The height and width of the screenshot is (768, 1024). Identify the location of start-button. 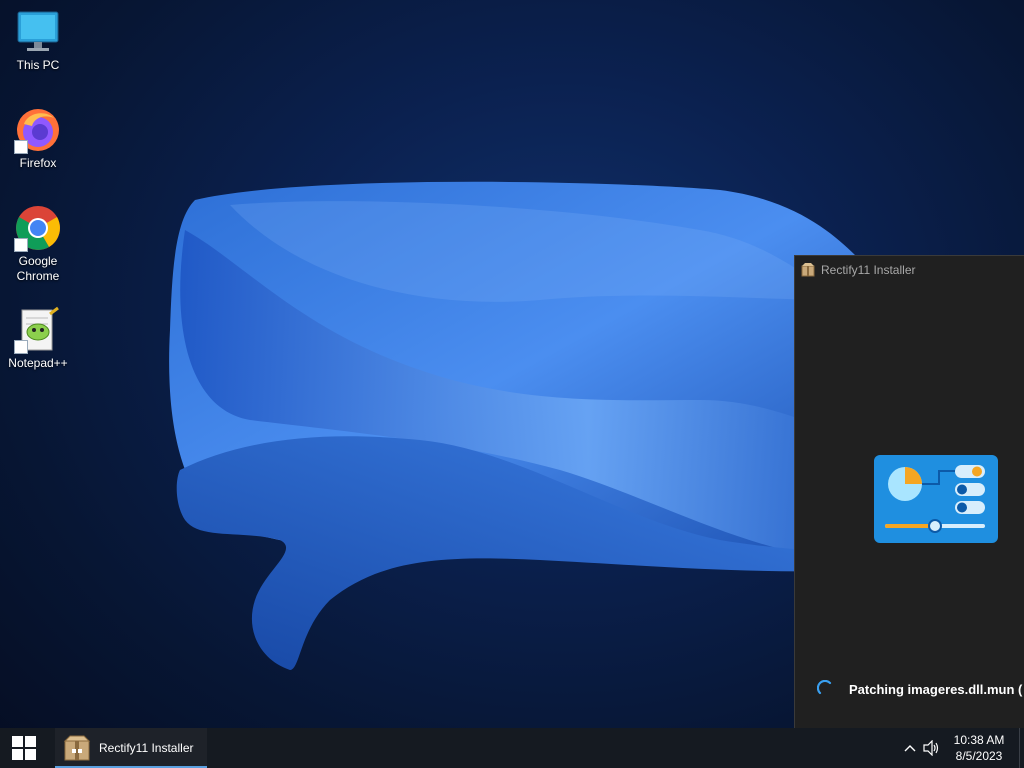
(24, 748).